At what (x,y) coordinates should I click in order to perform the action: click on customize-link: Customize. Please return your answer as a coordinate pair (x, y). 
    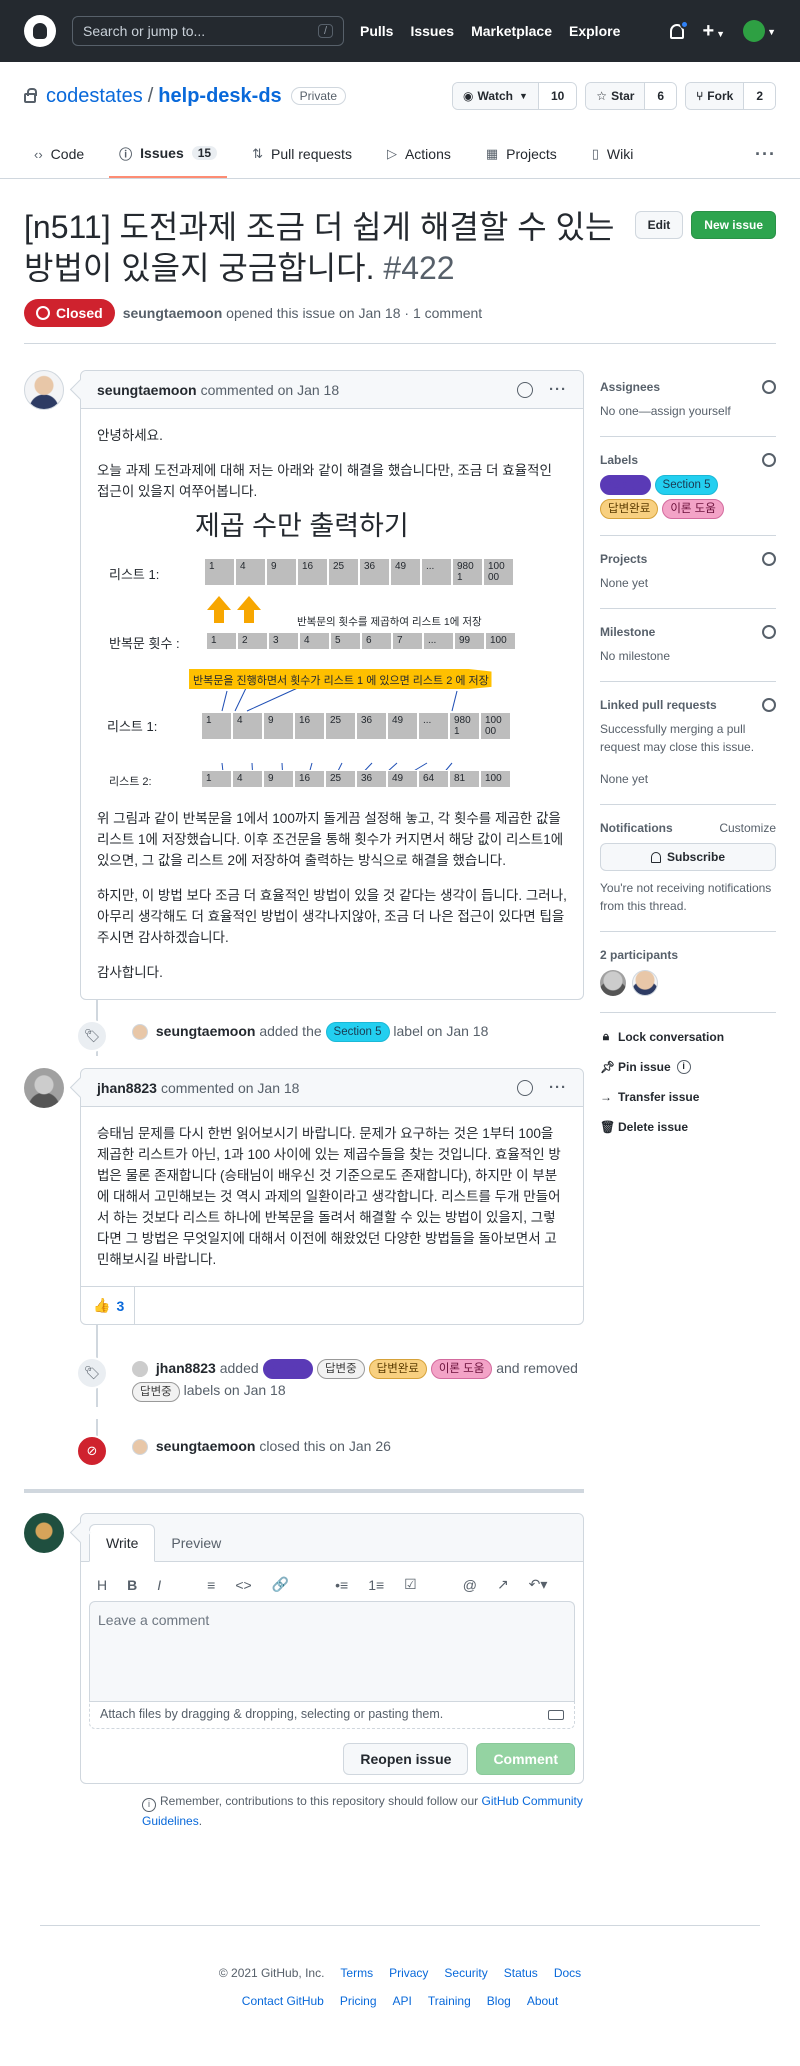
    Looking at the image, I should click on (747, 828).